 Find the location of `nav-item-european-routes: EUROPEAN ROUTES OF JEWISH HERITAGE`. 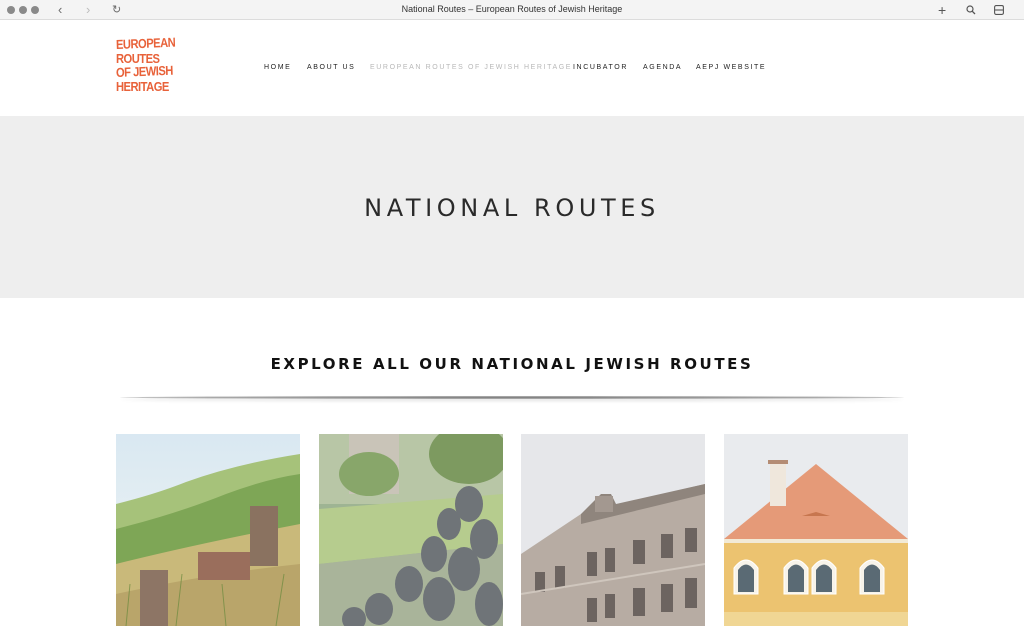

nav-item-european-routes: EUROPEAN ROUTES OF JEWISH HERITAGE is located at coordinates (471, 67).